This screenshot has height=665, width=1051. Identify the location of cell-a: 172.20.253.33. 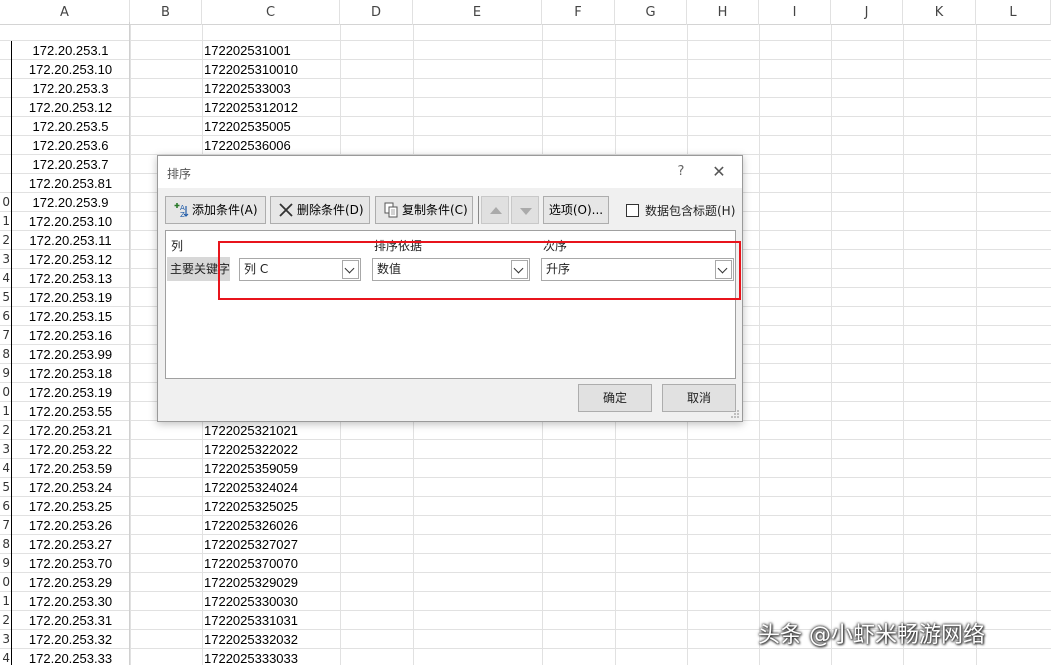
(70, 657).